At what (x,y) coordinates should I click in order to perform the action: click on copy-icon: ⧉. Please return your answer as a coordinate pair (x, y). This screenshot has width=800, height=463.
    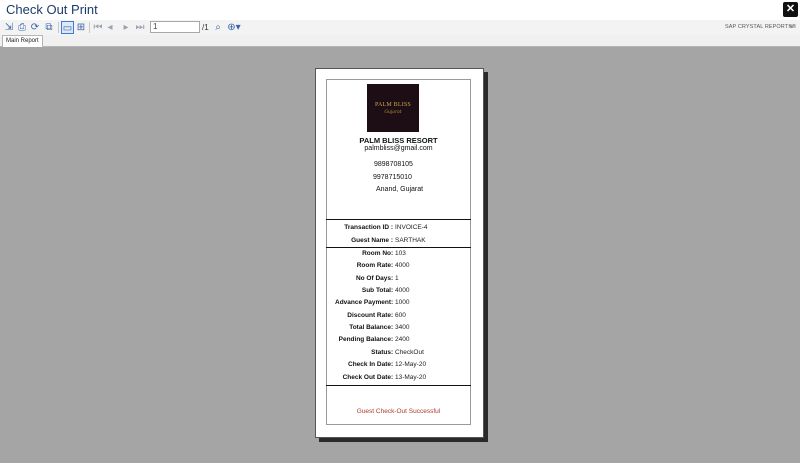
    Looking at the image, I should click on (49, 27).